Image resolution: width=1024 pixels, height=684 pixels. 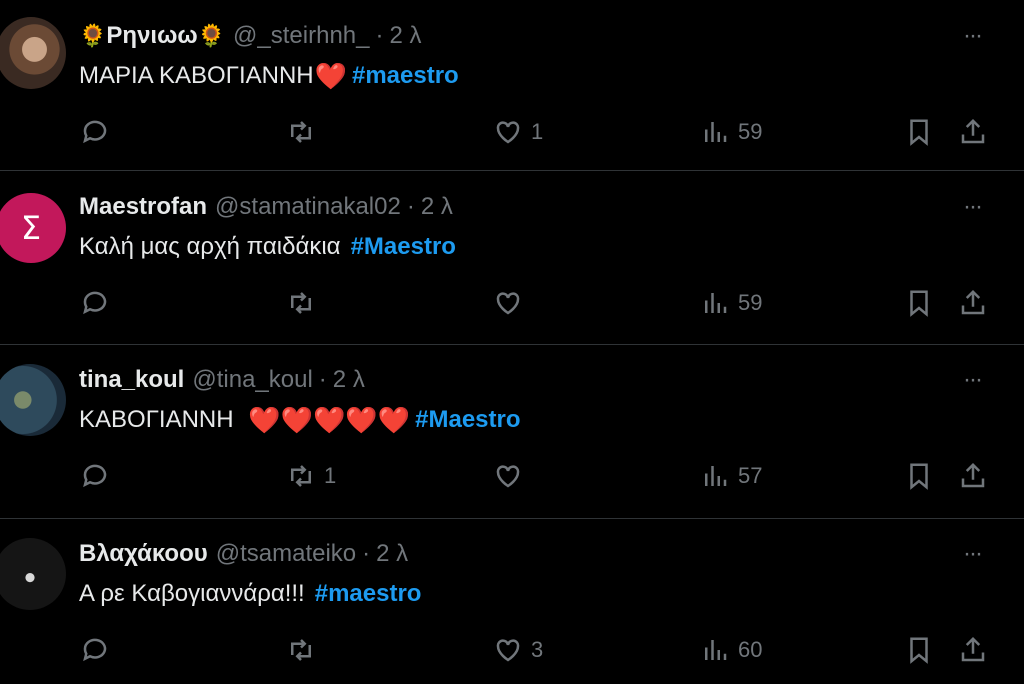 What do you see at coordinates (143, 207) in the screenshot?
I see `display-name: Maestrofan` at bounding box center [143, 207].